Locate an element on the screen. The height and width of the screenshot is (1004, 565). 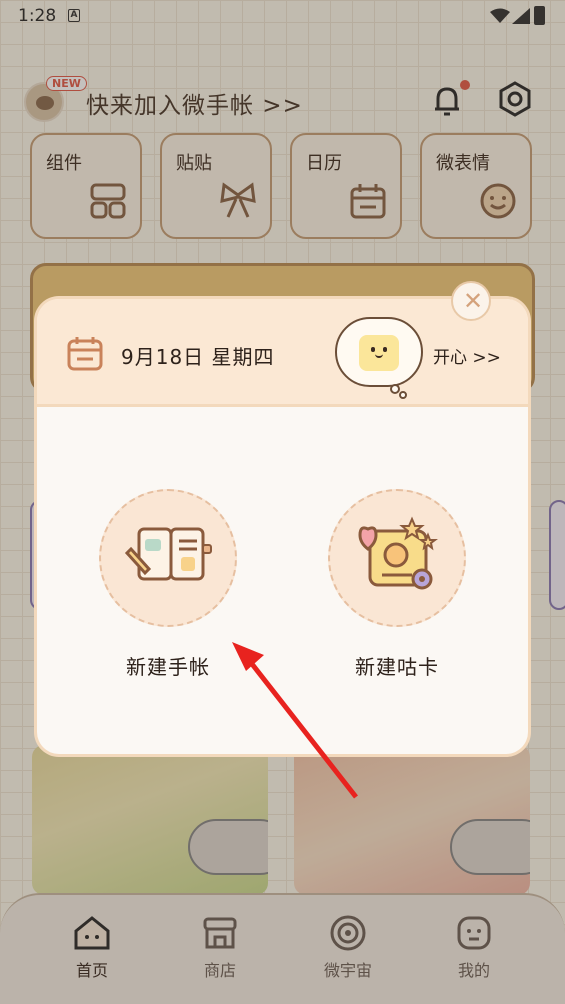
red-pointer-arrow-icon is located at coordinates (295, 720).